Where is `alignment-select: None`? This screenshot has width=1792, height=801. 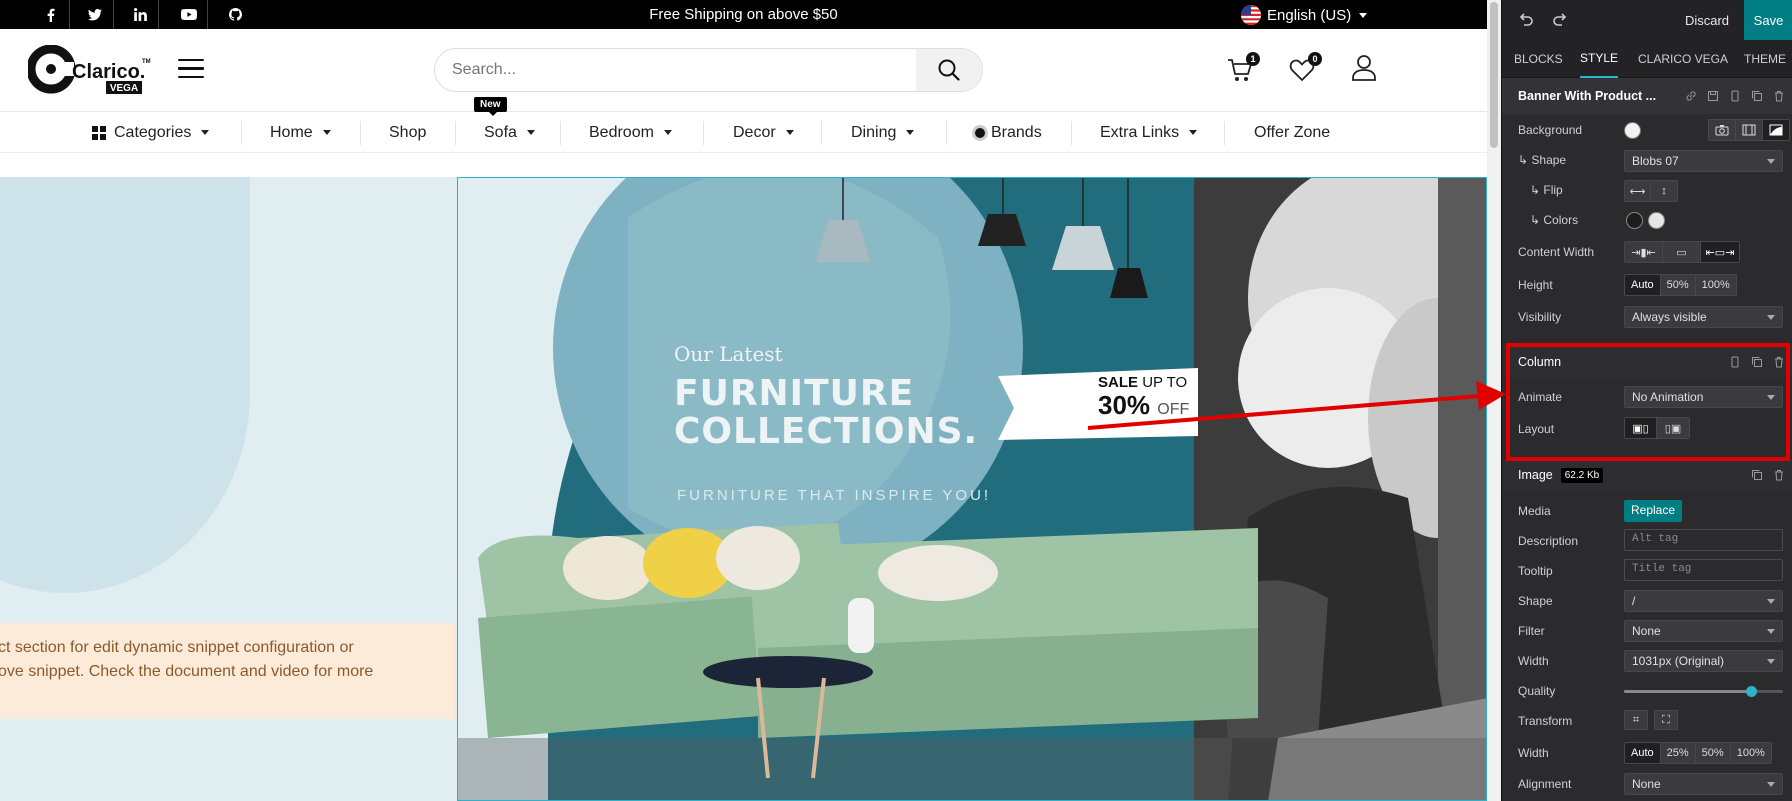 alignment-select: None is located at coordinates (1703, 784).